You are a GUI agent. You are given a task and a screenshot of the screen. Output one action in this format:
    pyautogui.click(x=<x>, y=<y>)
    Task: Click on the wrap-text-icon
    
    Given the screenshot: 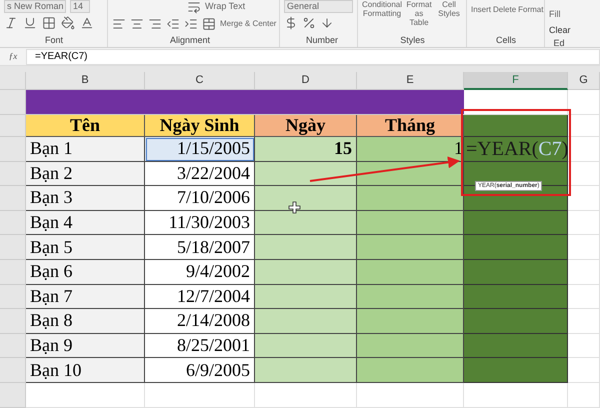 What is the action you would take?
    pyautogui.click(x=194, y=7)
    